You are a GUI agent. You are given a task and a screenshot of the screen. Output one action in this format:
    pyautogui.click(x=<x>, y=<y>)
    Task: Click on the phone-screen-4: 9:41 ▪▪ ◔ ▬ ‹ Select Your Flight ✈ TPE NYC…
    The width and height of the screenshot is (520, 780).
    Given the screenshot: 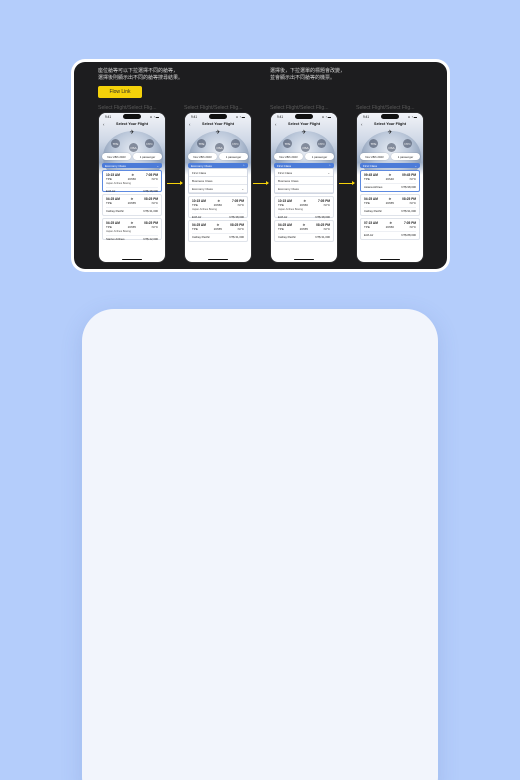 What is the action you would take?
    pyautogui.click(x=390, y=187)
    